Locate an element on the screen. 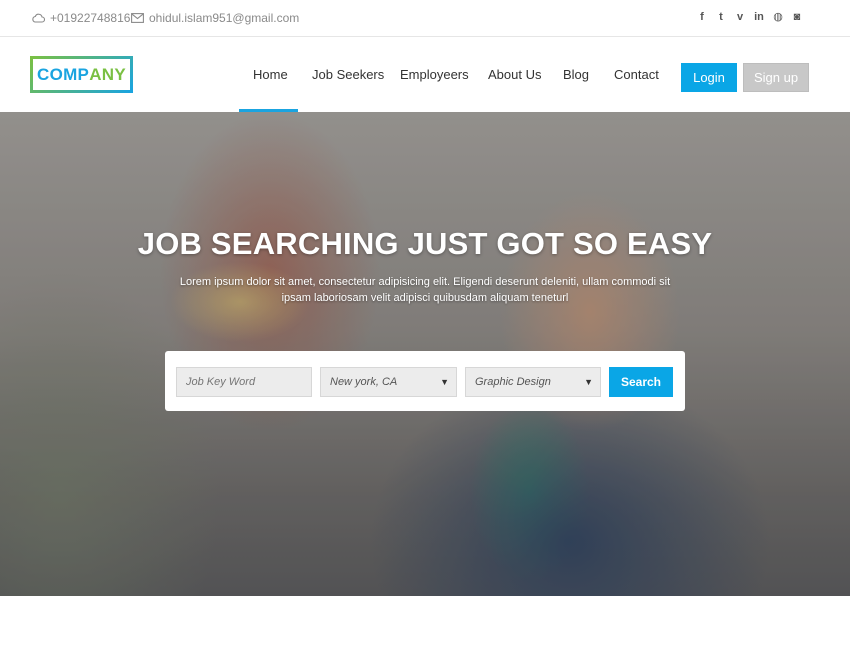 The image size is (850, 660). cloud-icon is located at coordinates (38, 18).